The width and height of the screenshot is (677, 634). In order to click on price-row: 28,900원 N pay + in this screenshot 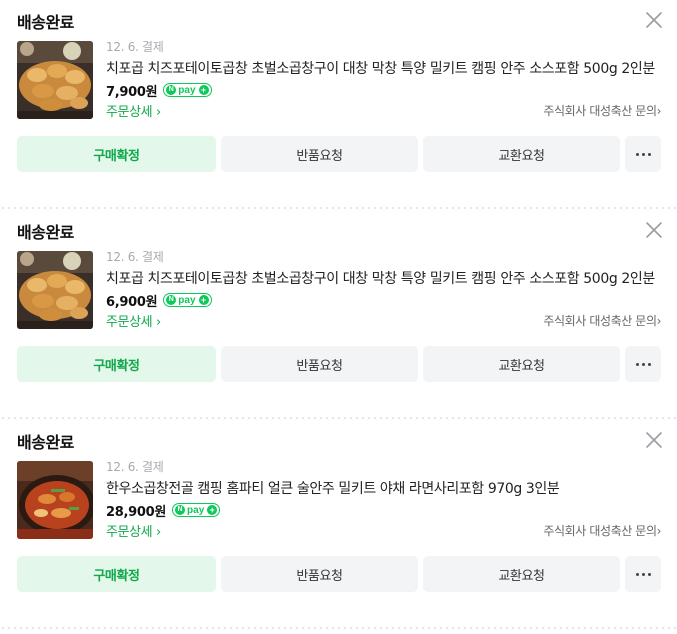, I will do `click(163, 510)`.